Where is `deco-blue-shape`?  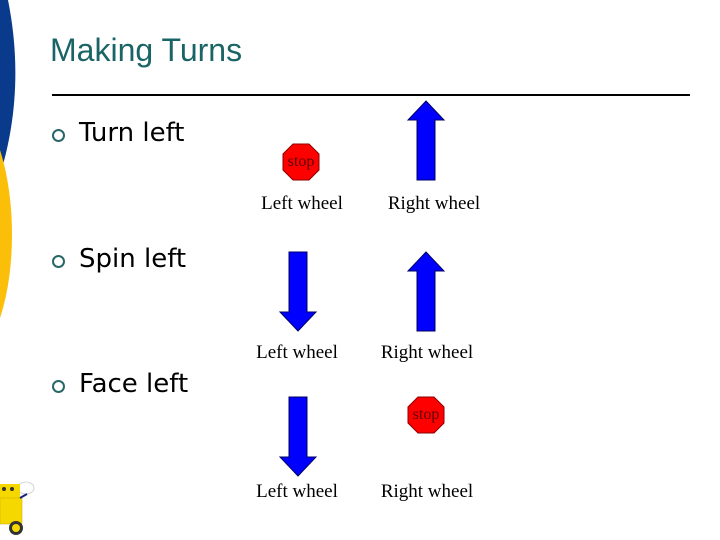
deco-blue-shape is located at coordinates (8, 87).